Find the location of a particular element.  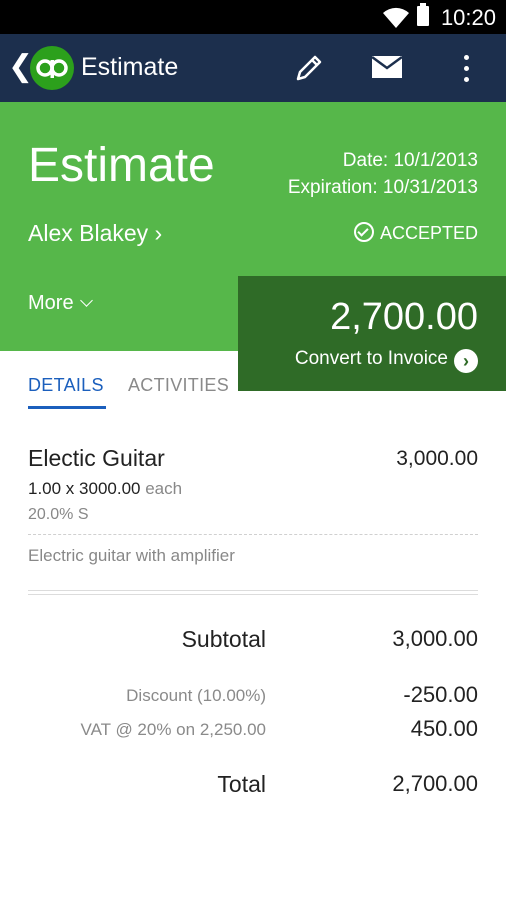

app-bar-title: Estimate is located at coordinates (130, 67).